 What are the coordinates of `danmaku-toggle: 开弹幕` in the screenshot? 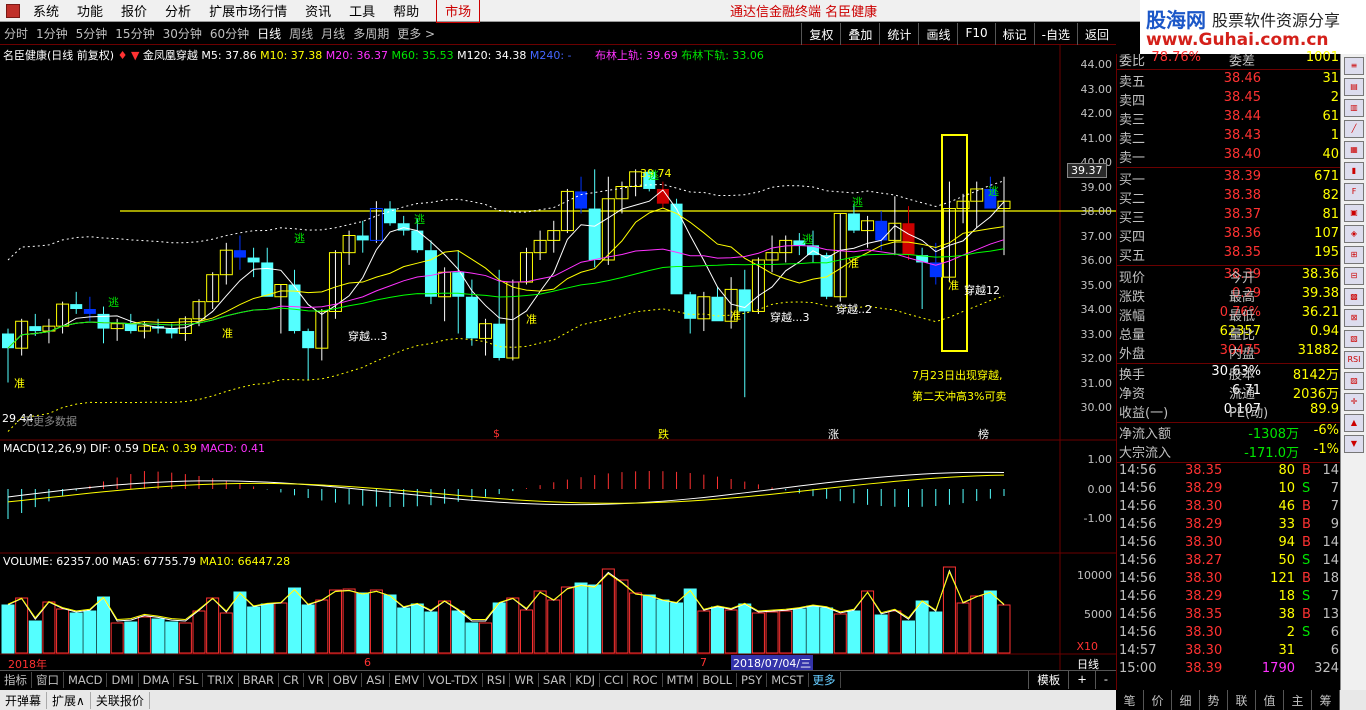 It's located at (24, 700).